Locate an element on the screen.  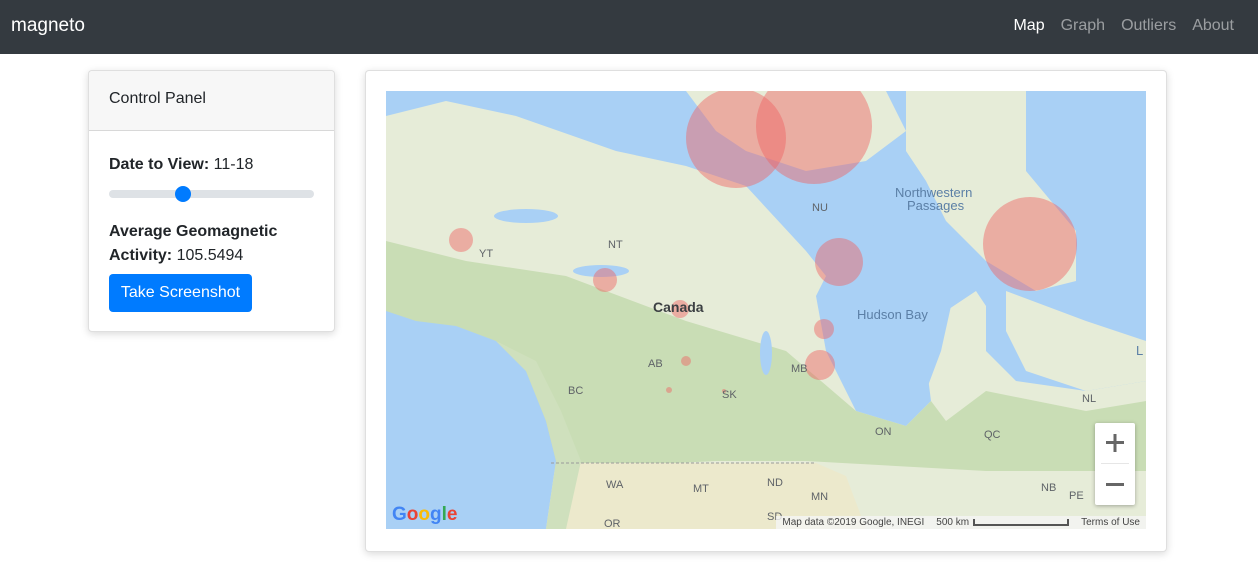
minus-icon is located at coordinates (1115, 484).